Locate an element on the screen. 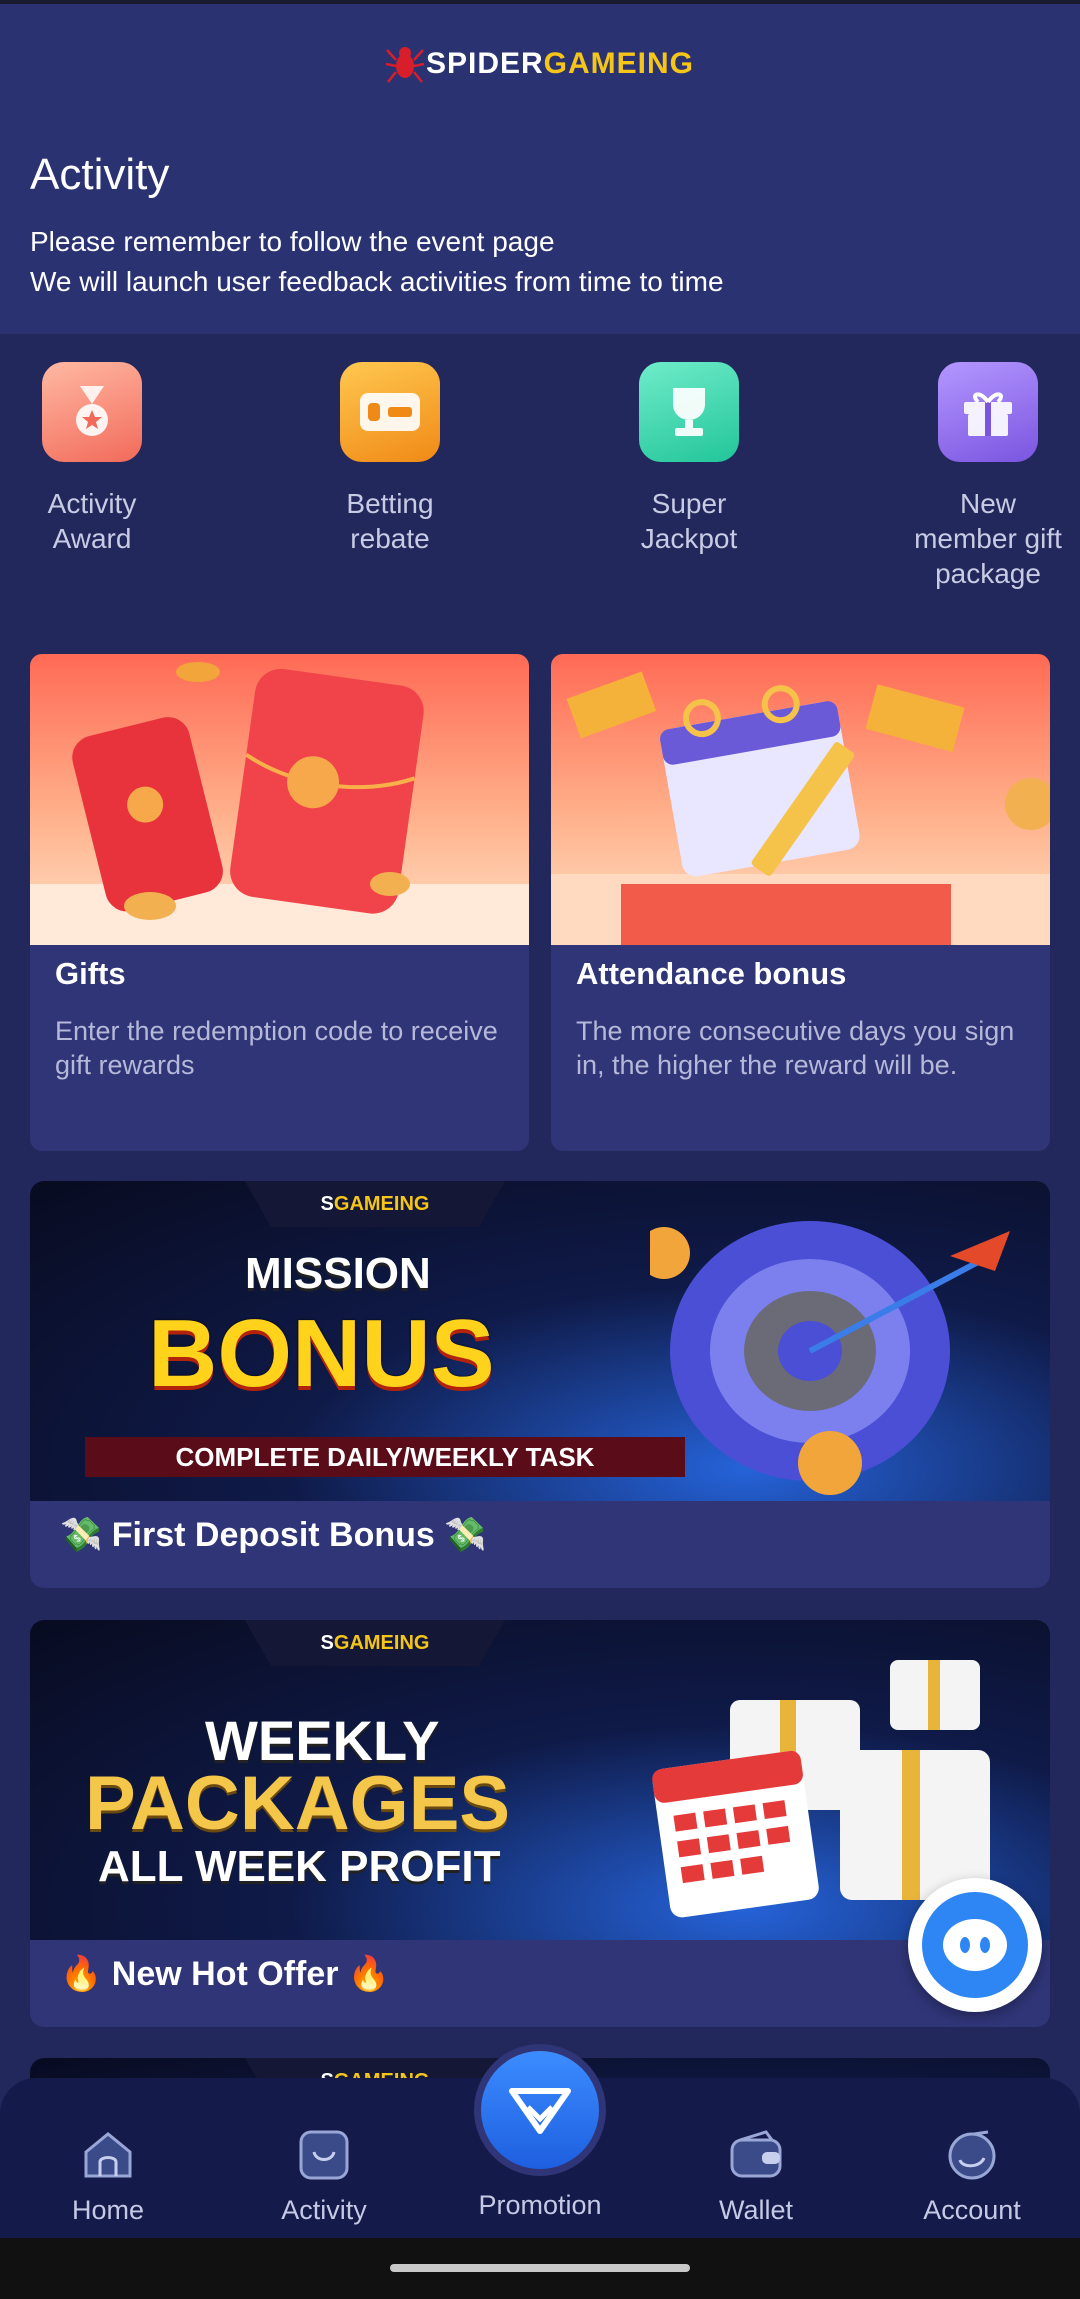 This screenshot has width=1080, height=2299. banner-title: 💸 First Deposit Bonus 💸 is located at coordinates (273, 1535).